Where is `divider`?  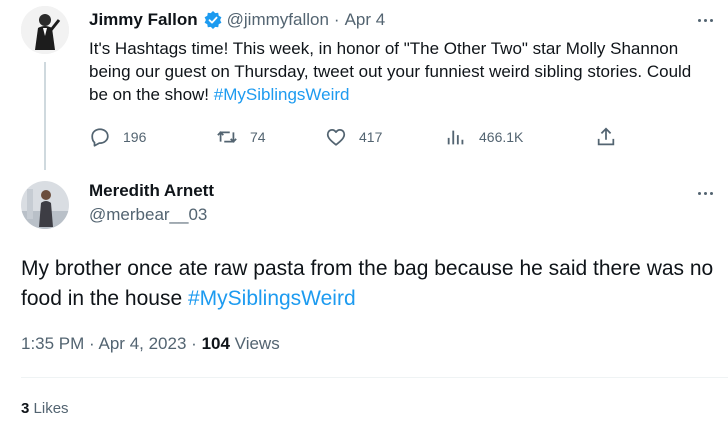 divider is located at coordinates (374, 377).